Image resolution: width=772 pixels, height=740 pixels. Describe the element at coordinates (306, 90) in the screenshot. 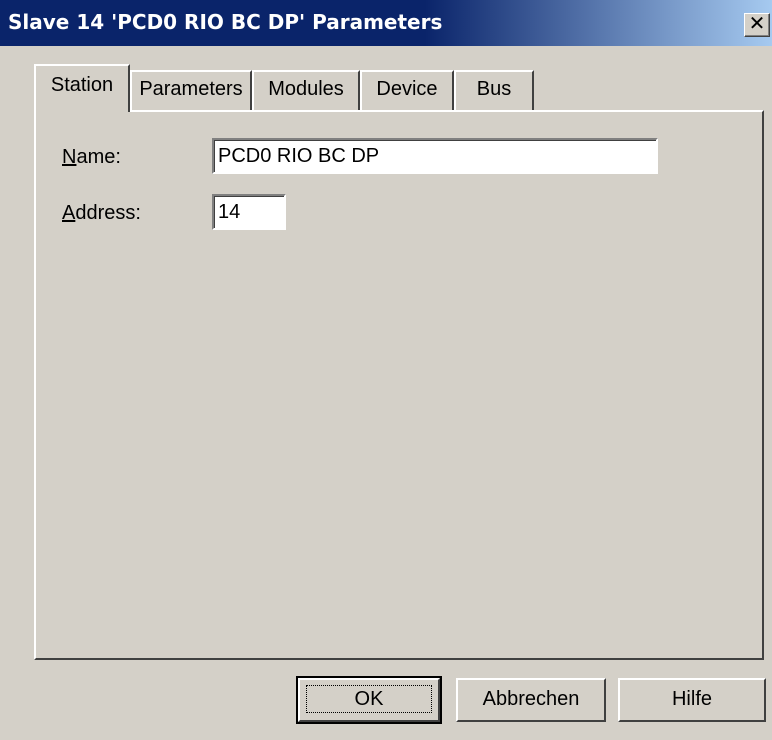

I see `tab-modules: Modules` at that location.